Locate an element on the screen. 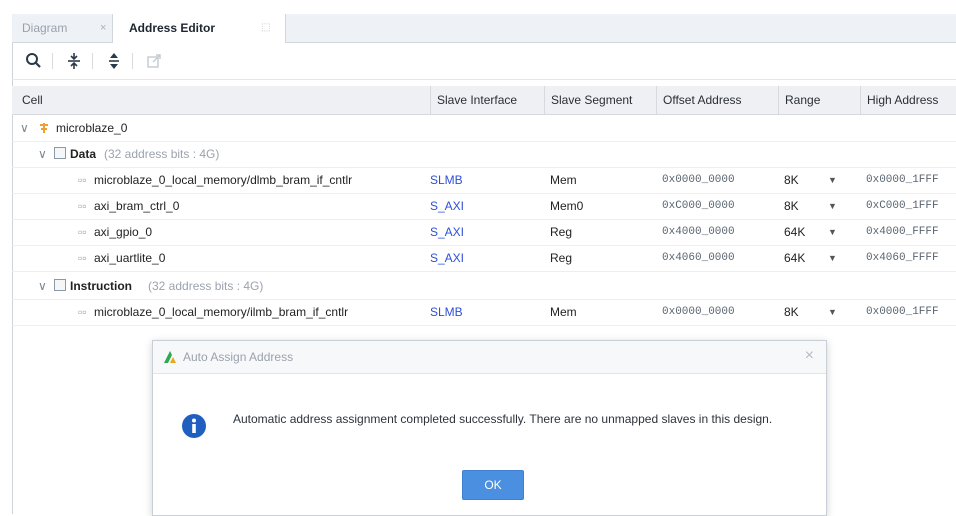 Image resolution: width=956 pixels, height=516 pixels. tree-row-processor: ∨ microblaze_0 is located at coordinates (484, 128).